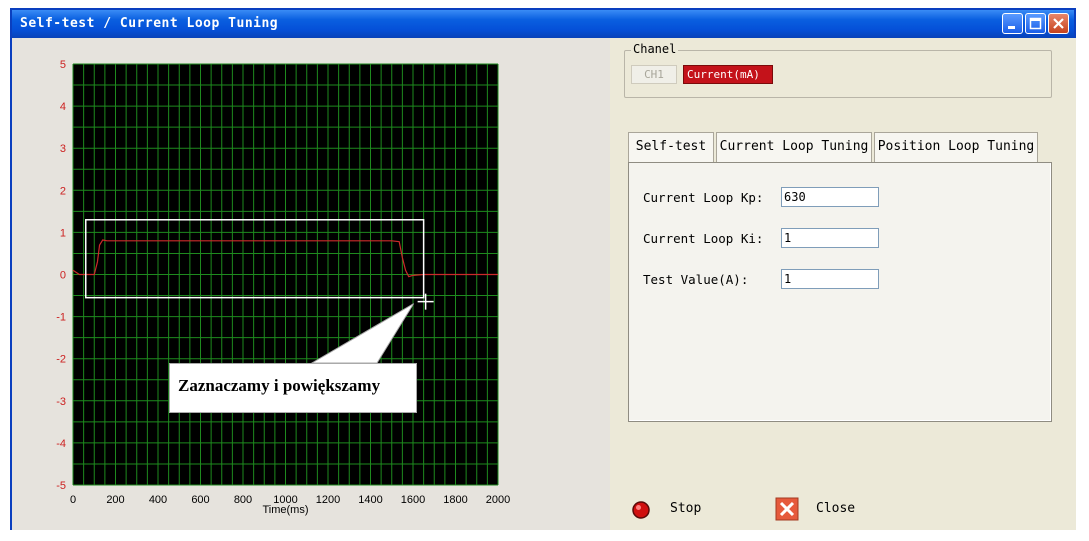 This screenshot has height=541, width=1089. Describe the element at coordinates (61, 360) in the screenshot. I see `y-tick-label: -2` at that location.